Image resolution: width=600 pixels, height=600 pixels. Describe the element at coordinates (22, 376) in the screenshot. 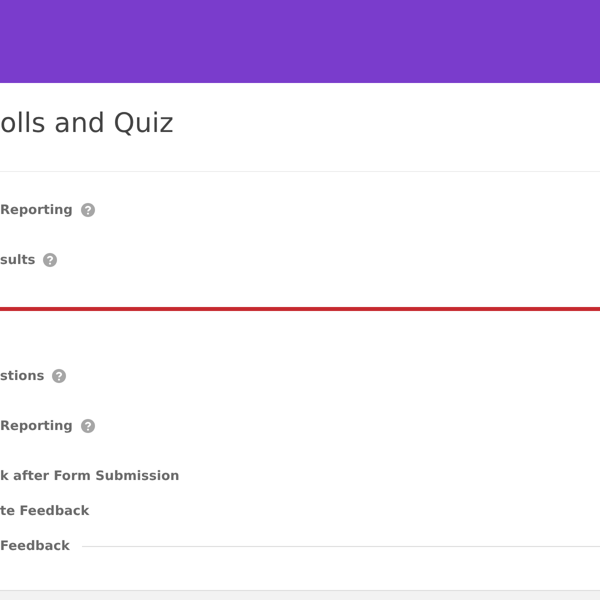

I see `setting-label: stions` at that location.